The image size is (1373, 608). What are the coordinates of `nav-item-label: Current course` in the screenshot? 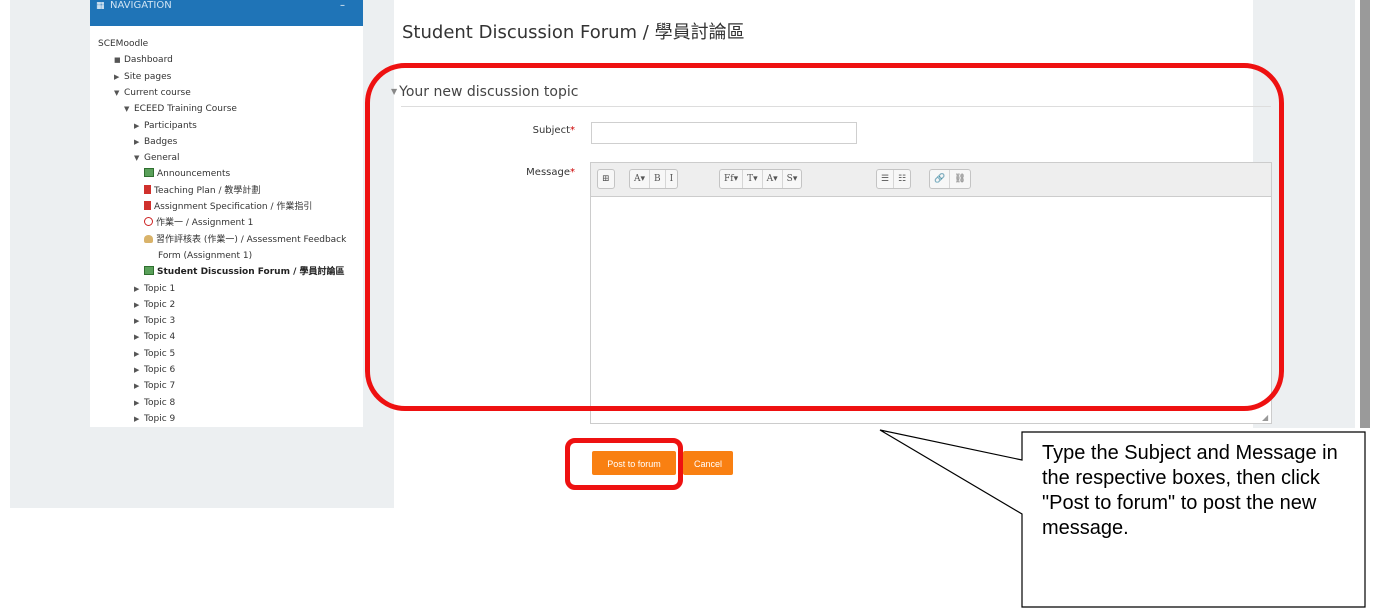 It's located at (157, 93).